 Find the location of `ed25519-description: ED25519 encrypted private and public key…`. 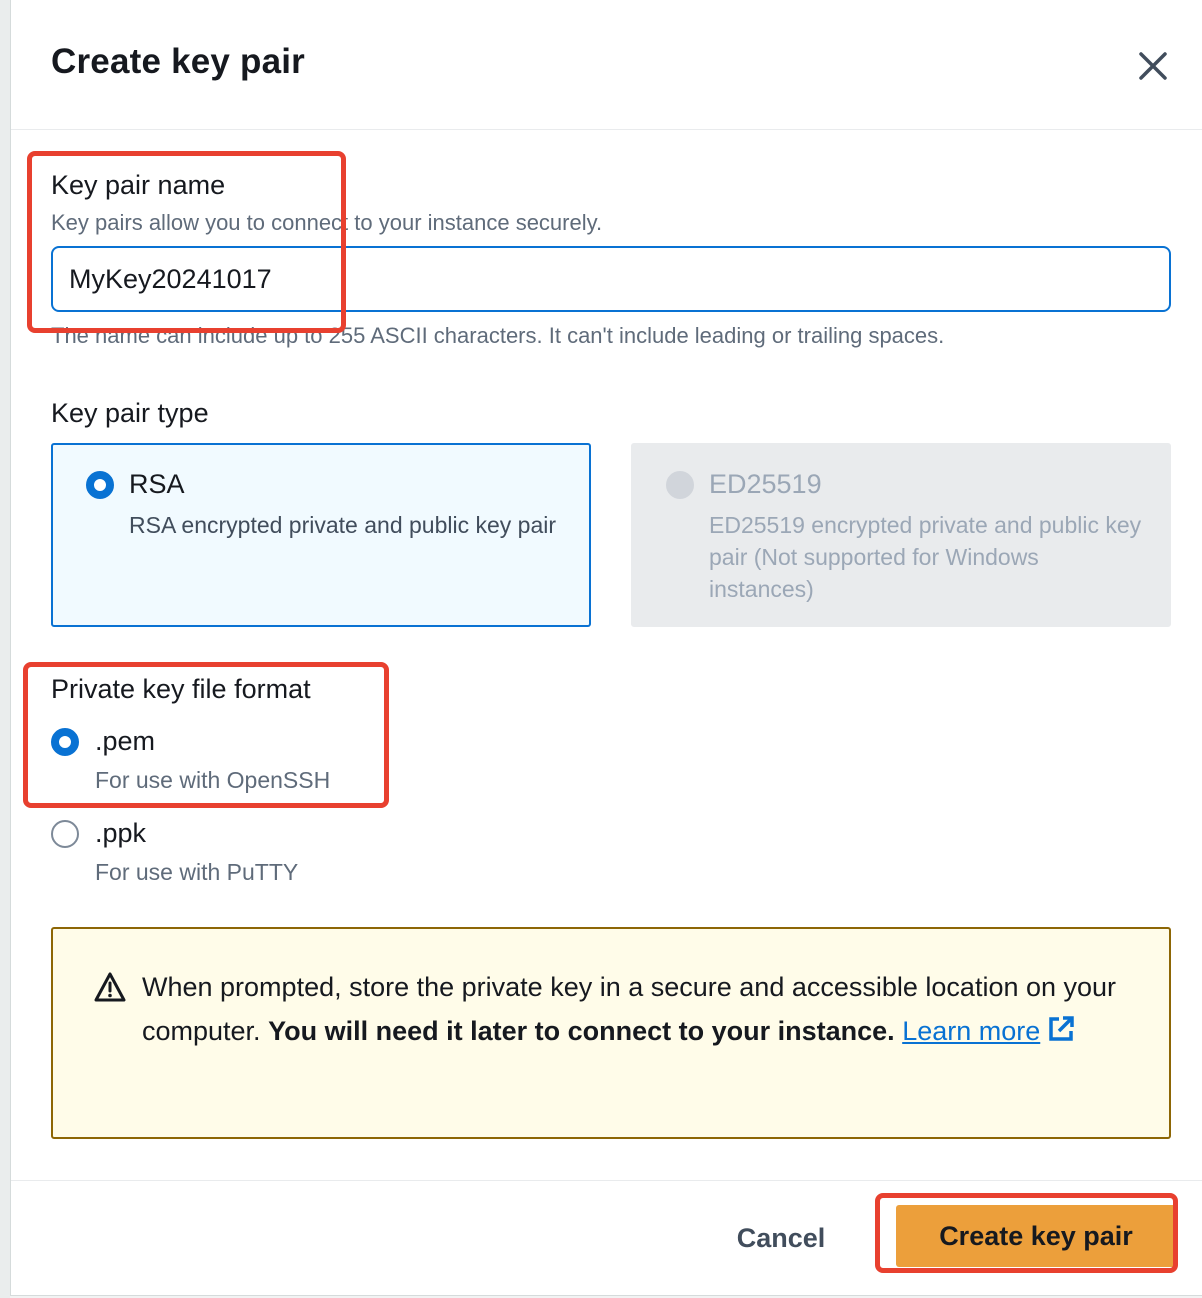

ed25519-description: ED25519 encrypted private and public key… is located at coordinates (925, 557).